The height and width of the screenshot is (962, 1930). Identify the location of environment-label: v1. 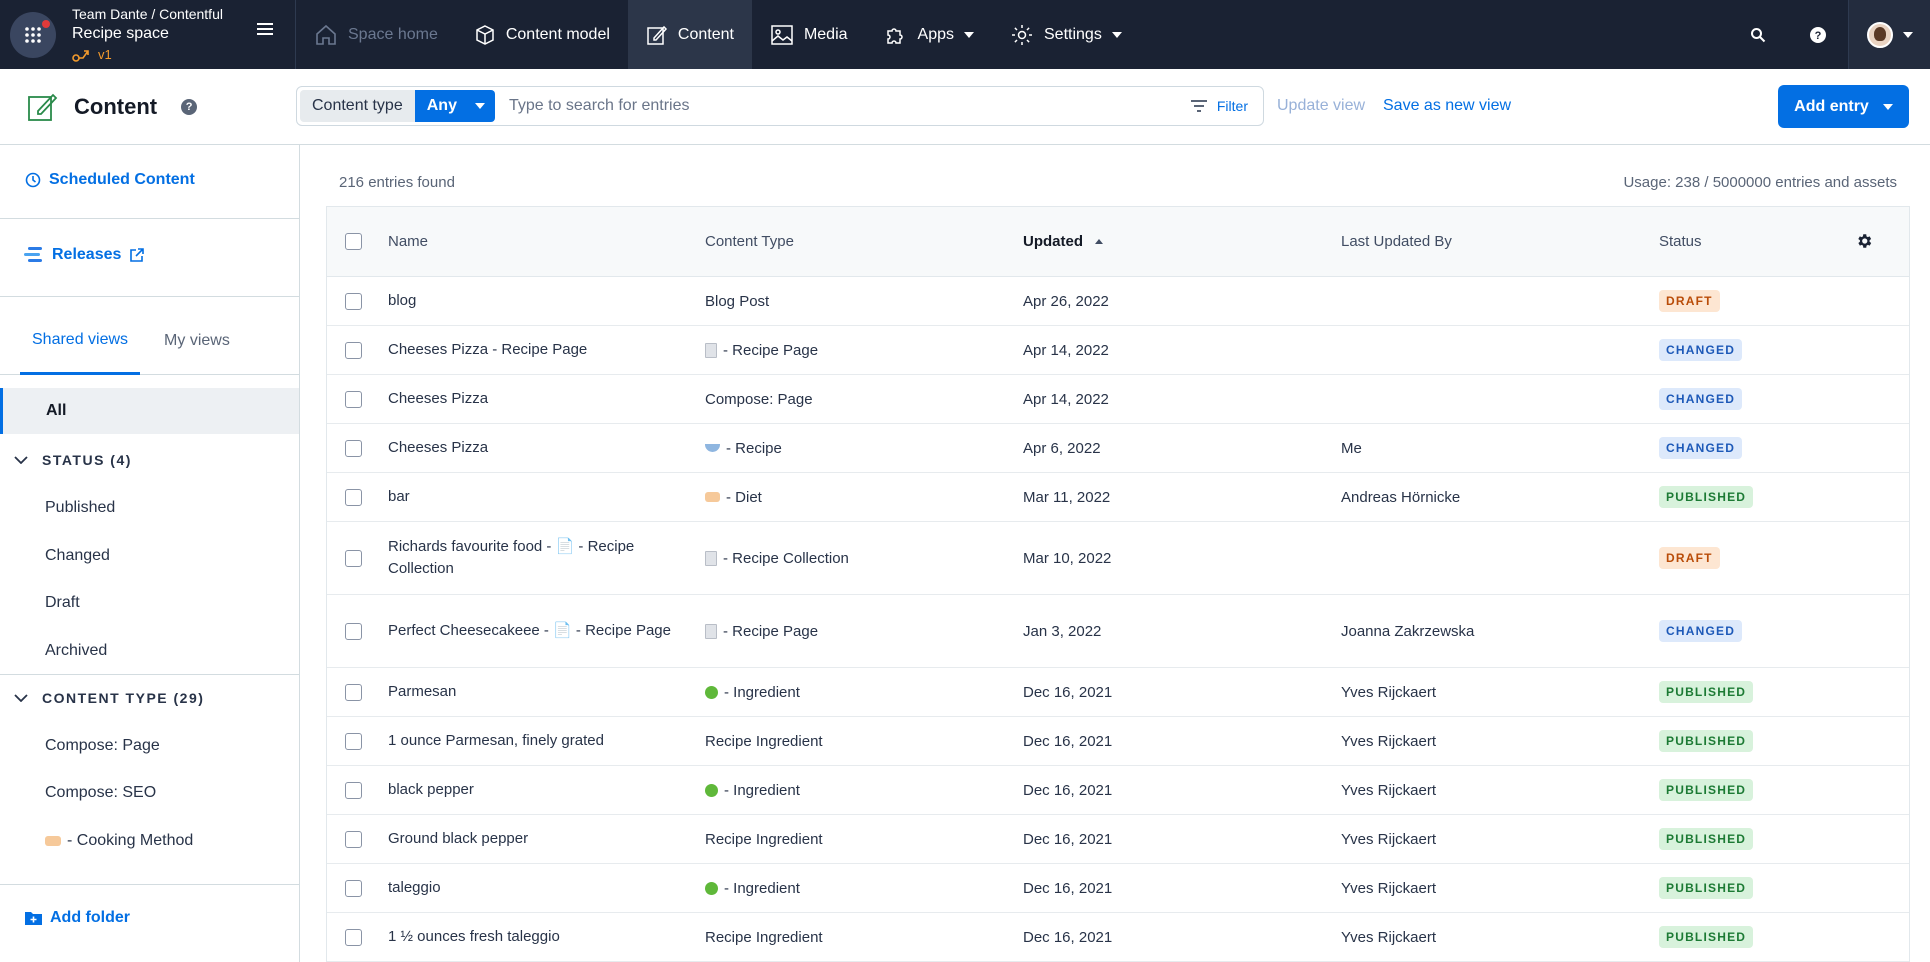
(147, 55).